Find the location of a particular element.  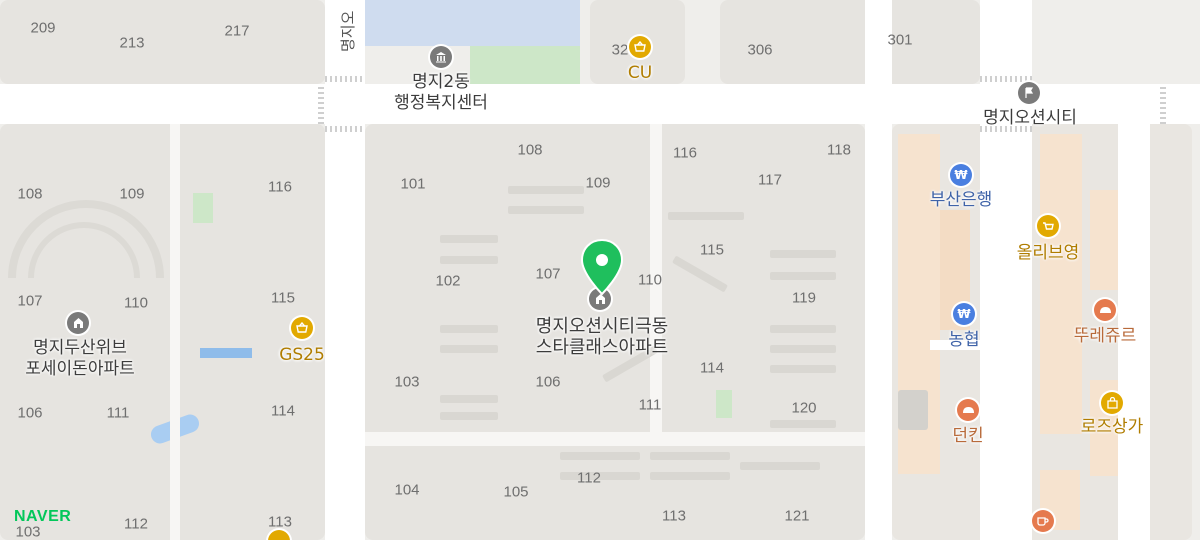

place-label-cu: CU is located at coordinates (640, 73).